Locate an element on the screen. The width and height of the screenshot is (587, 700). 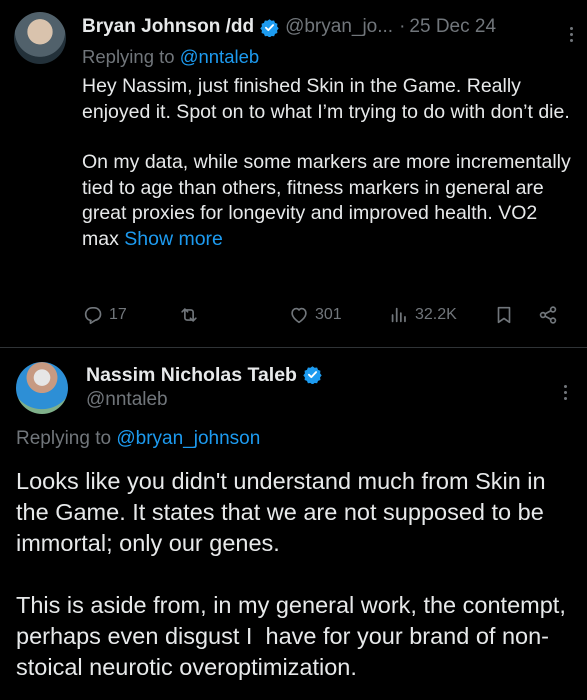
action-bar: 17 301 32.2K is located at coordinates (327, 317).